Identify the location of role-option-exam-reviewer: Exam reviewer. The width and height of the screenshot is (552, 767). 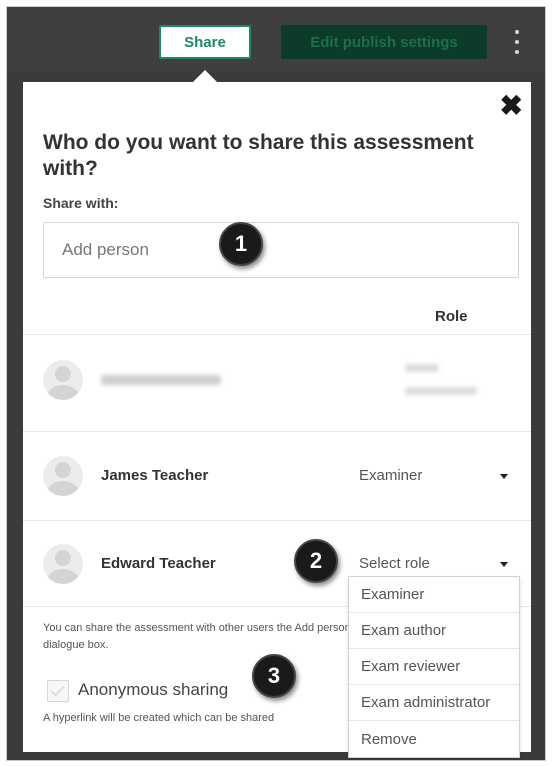
(434, 667).